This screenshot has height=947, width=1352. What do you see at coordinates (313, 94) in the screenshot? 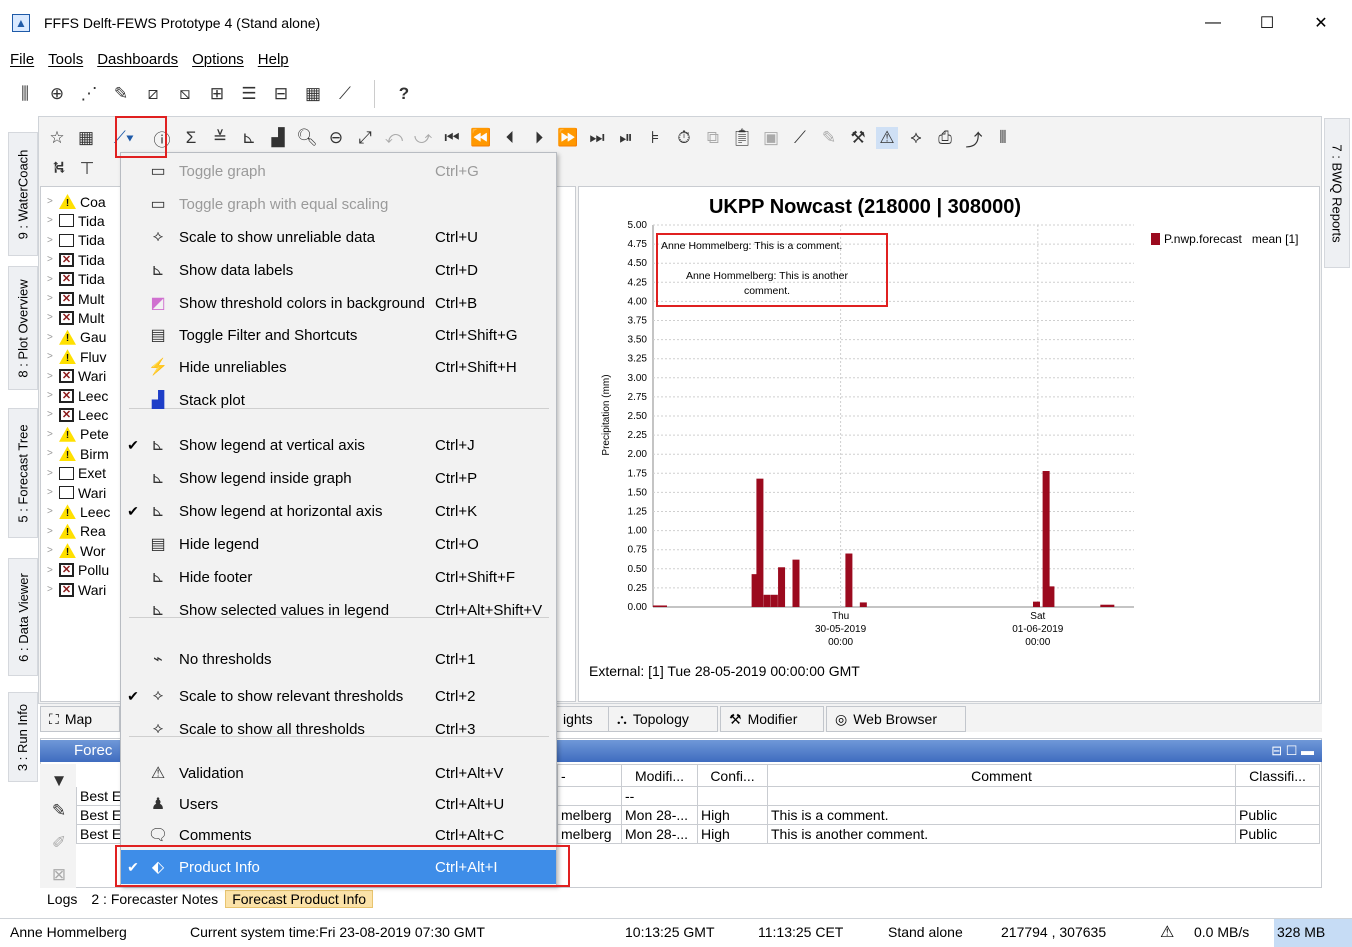
I see `report-icon: ▦` at bounding box center [313, 94].